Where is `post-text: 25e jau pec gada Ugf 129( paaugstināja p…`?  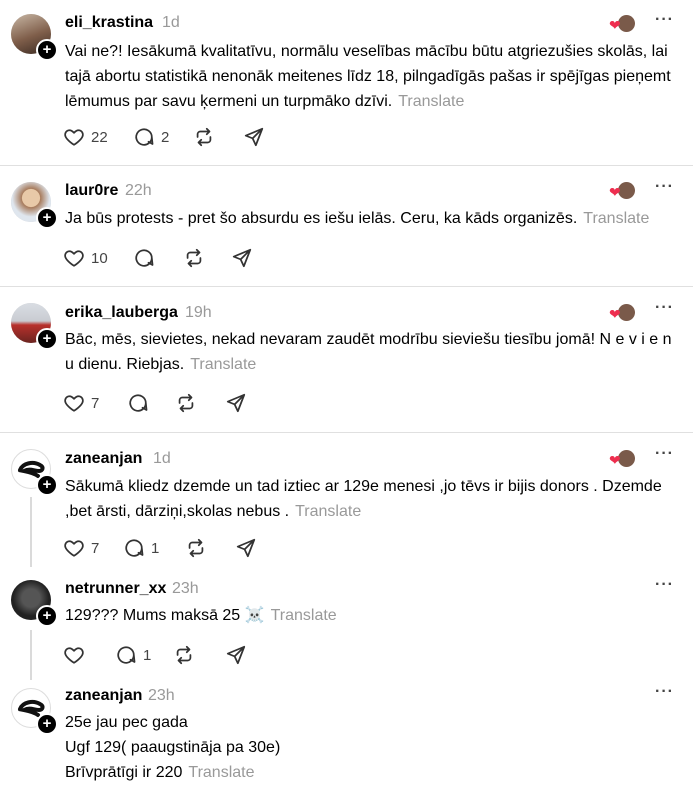 post-text: 25e jau pec gada Ugf 129( paaugstināja p… is located at coordinates (173, 747).